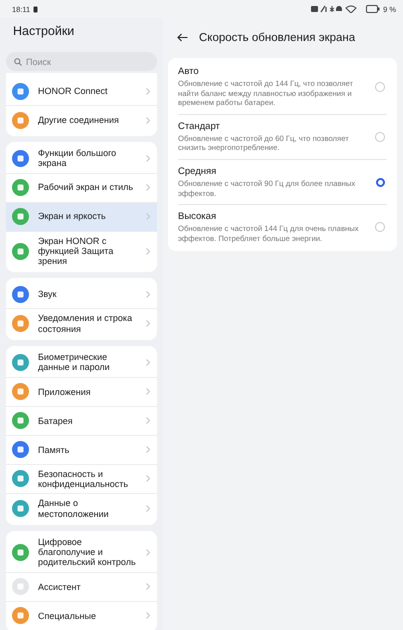  I want to click on settings-item: Специальные, so click(81, 615).